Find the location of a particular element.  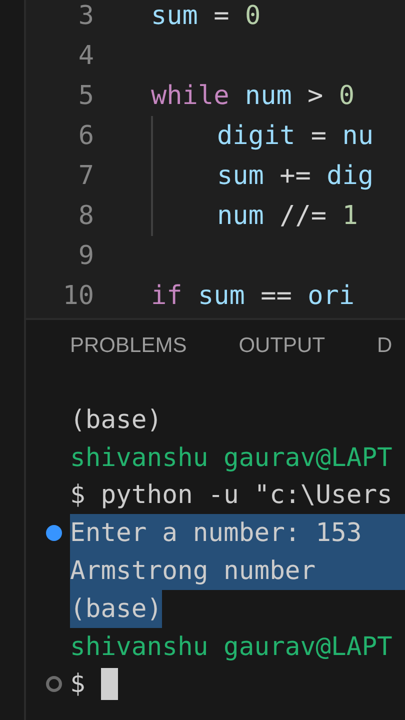

code-line: while num > 0 is located at coordinates (253, 96).